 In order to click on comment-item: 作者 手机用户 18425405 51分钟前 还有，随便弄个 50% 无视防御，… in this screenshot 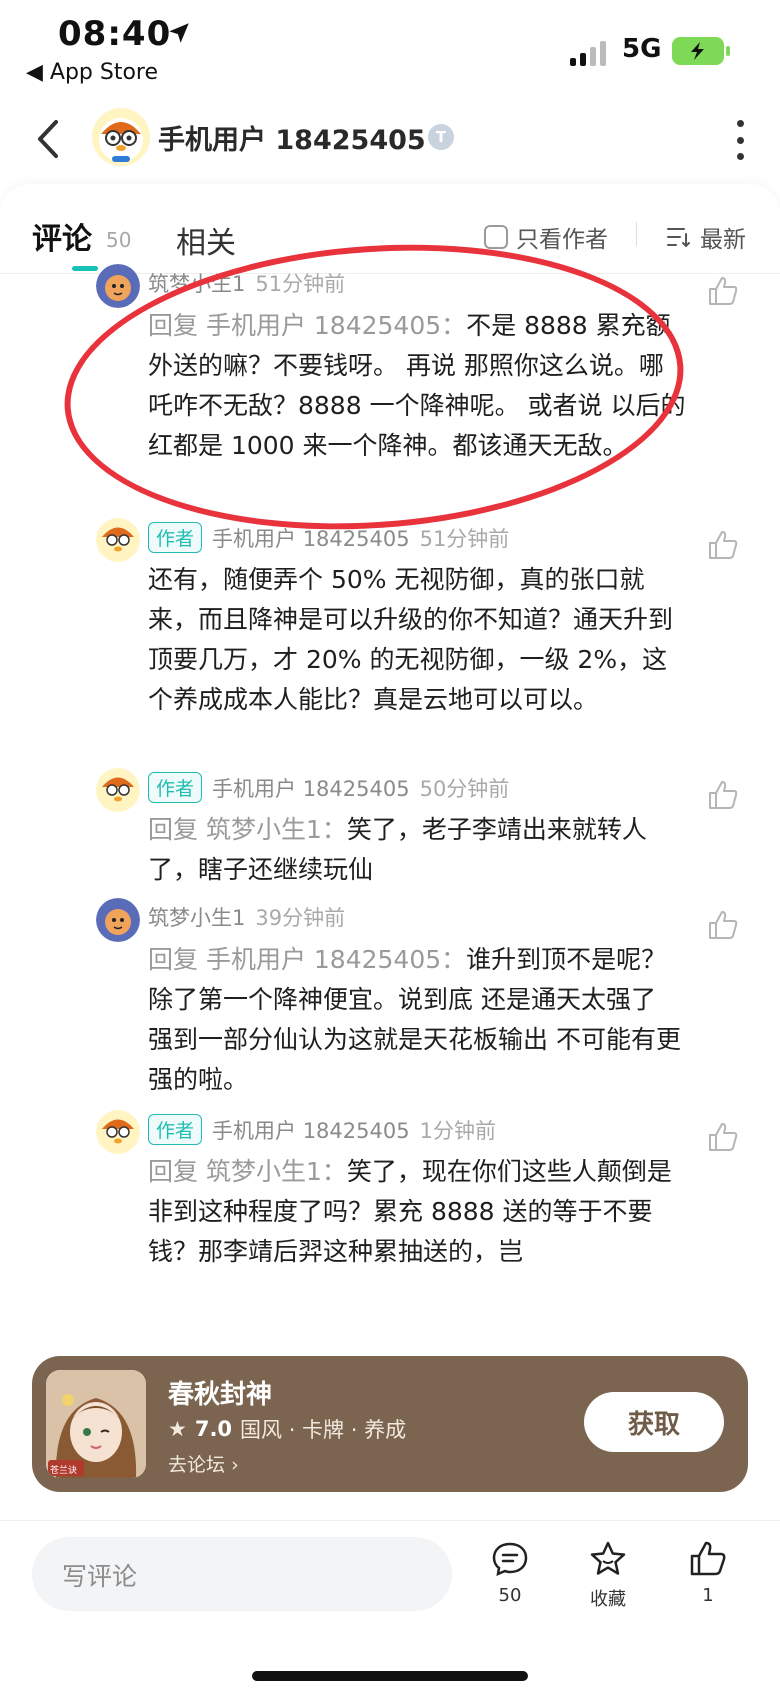, I will do `click(431, 638)`.